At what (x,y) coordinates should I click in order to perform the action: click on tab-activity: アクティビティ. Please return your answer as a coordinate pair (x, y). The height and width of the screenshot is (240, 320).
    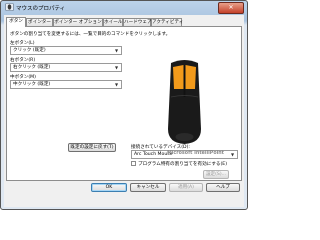
    Looking at the image, I should click on (167, 22).